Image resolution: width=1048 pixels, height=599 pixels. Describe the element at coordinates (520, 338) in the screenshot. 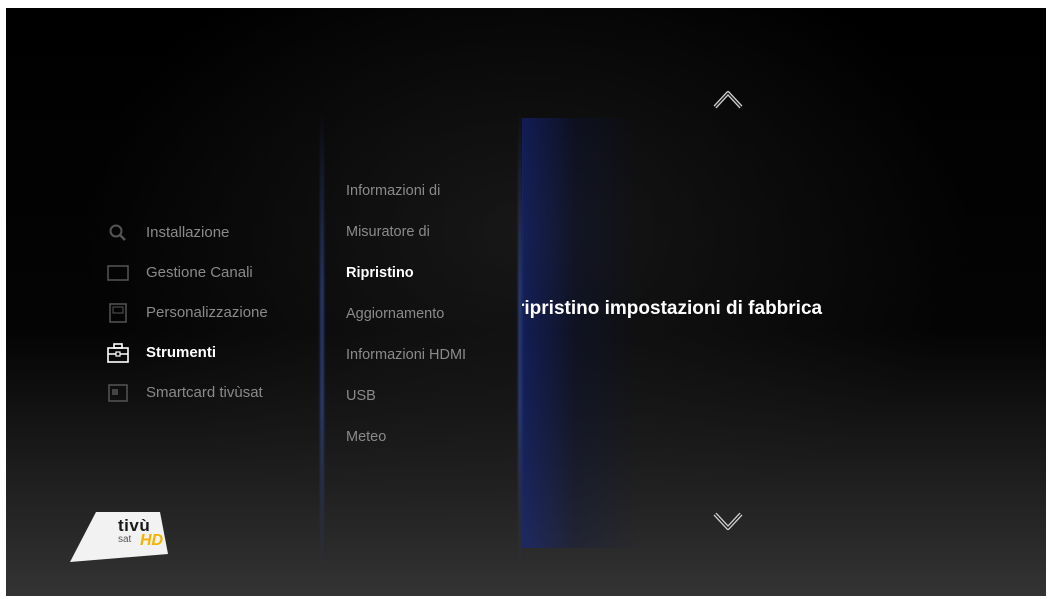

I see `submenu-divider` at that location.